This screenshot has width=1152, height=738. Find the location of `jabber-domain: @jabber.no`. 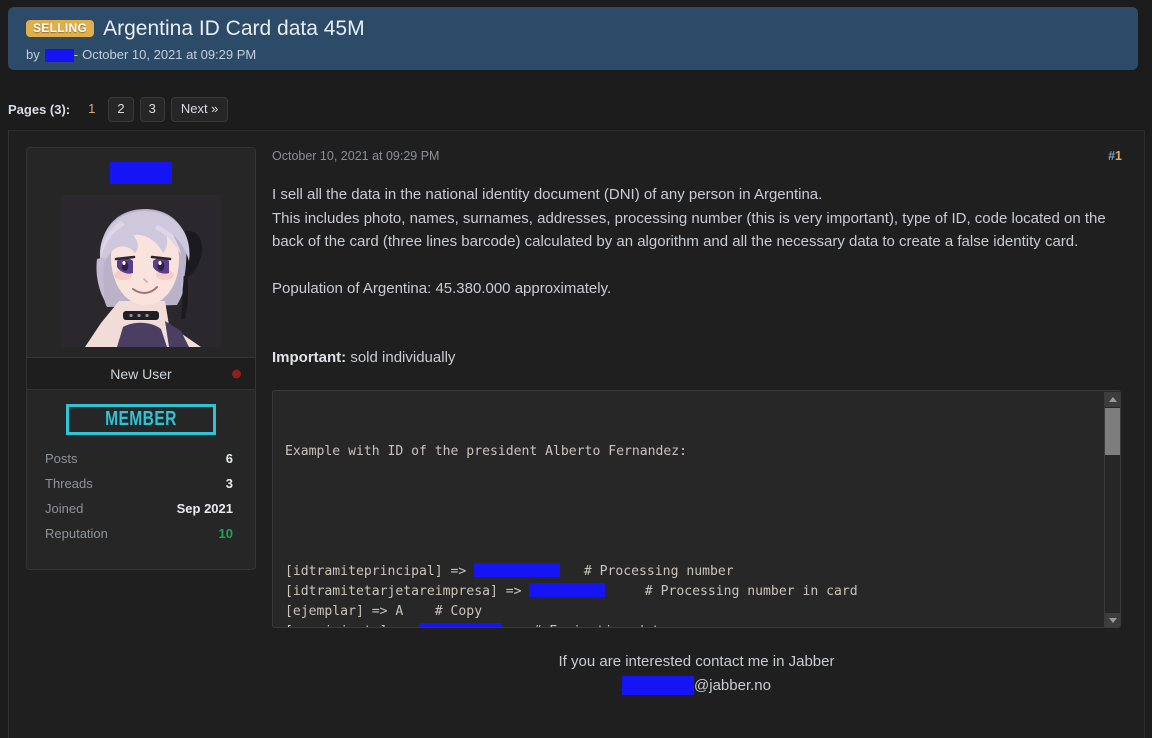

jabber-domain: @jabber.no is located at coordinates (732, 685).